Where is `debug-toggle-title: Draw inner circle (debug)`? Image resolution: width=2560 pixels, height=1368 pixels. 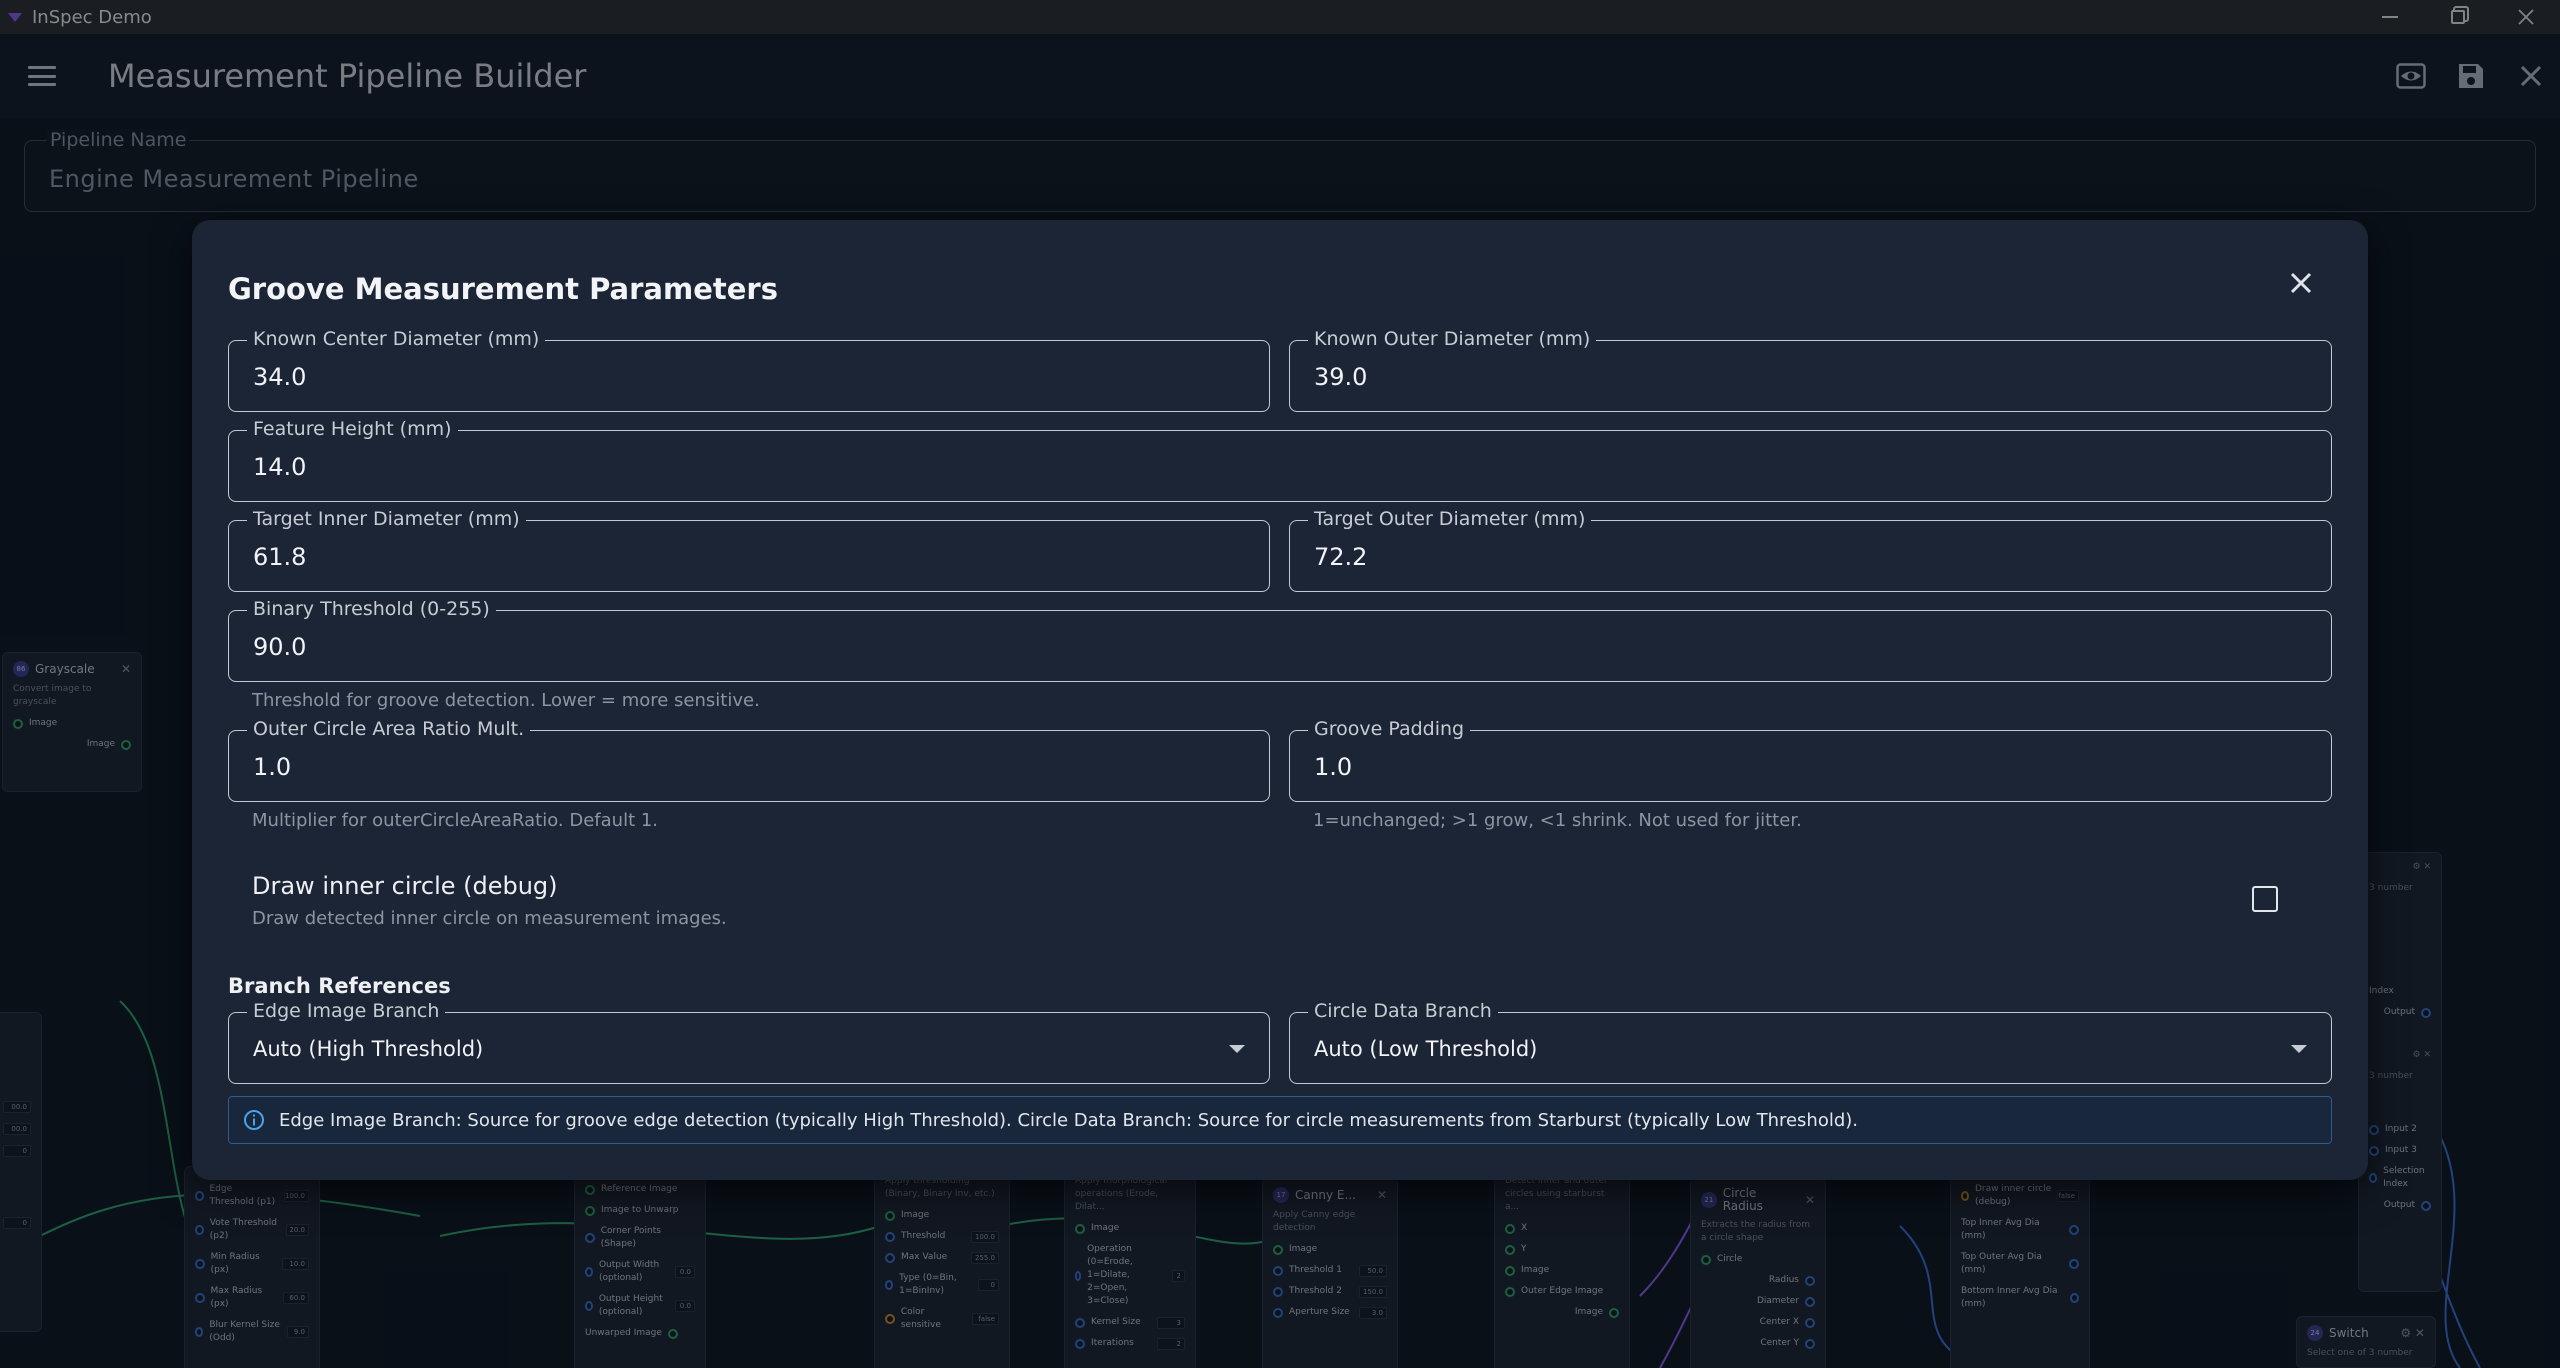 debug-toggle-title: Draw inner circle (debug) is located at coordinates (405, 886).